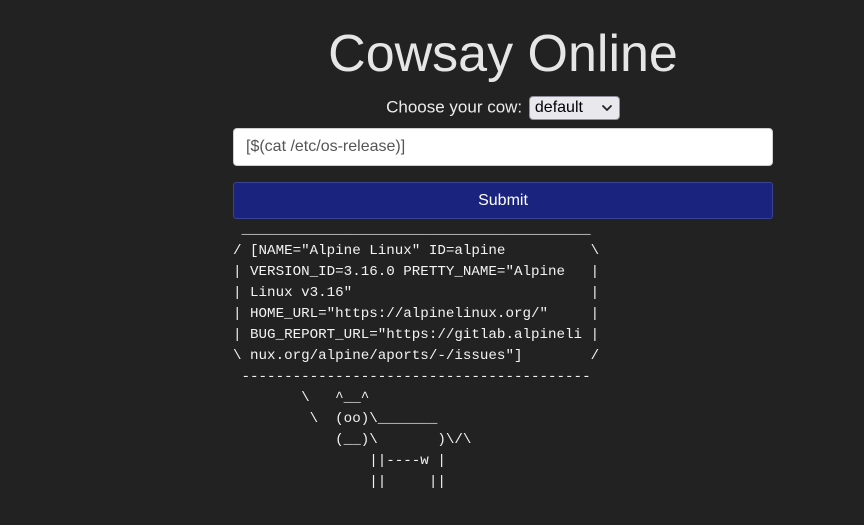 The image size is (864, 525). I want to click on cow-selector-row: Choose your cow: default, so click(503, 107).